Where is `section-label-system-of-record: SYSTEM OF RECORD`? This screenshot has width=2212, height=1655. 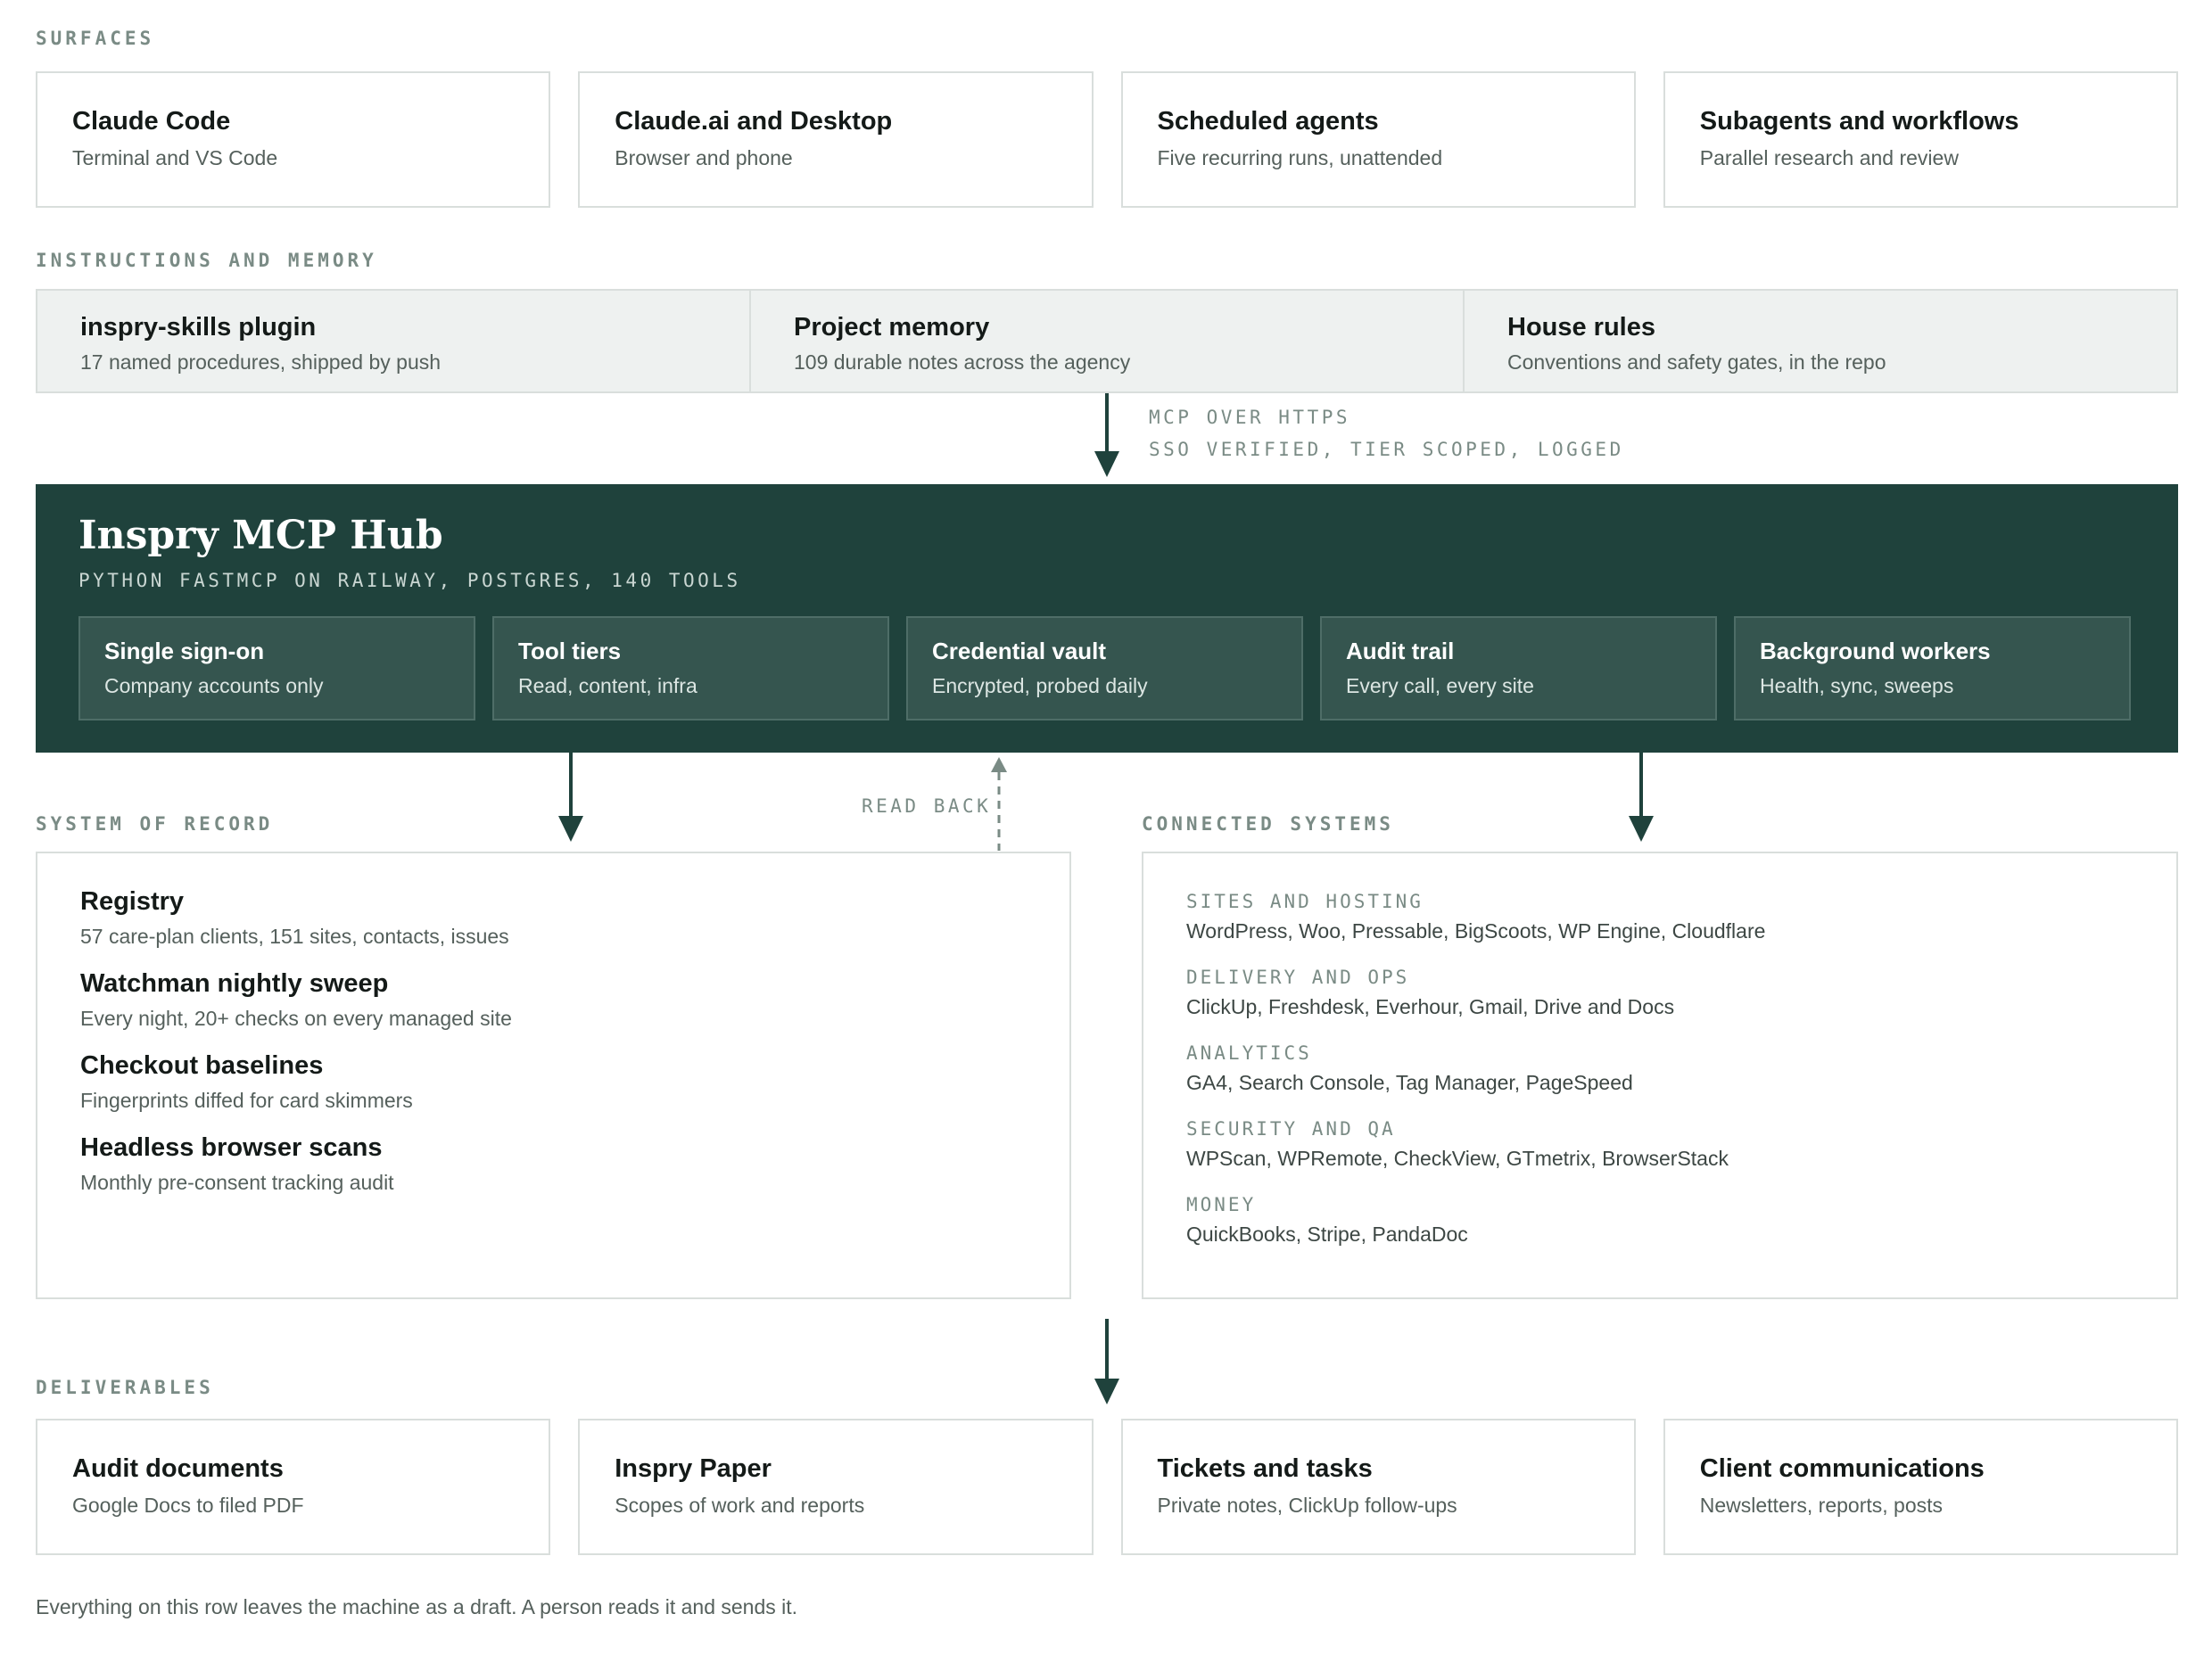 section-label-system-of-record: SYSTEM OF RECORD is located at coordinates (155, 824).